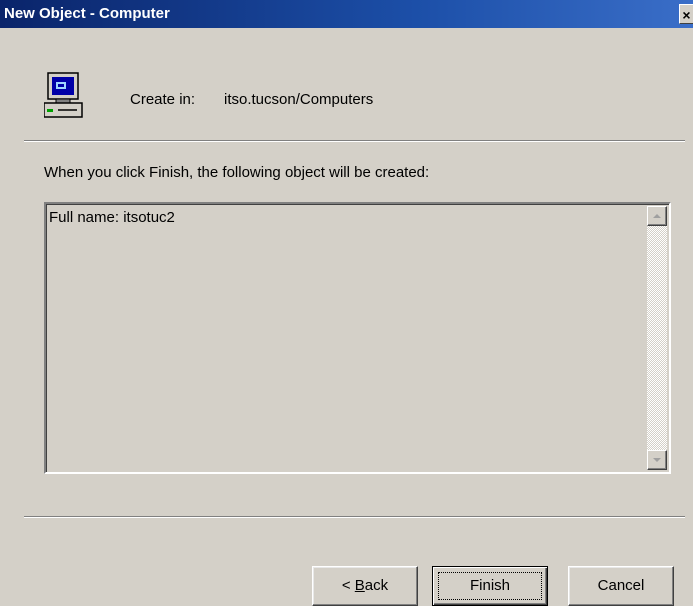 The image size is (693, 606). I want to click on finish-label: Finish, so click(489, 585).